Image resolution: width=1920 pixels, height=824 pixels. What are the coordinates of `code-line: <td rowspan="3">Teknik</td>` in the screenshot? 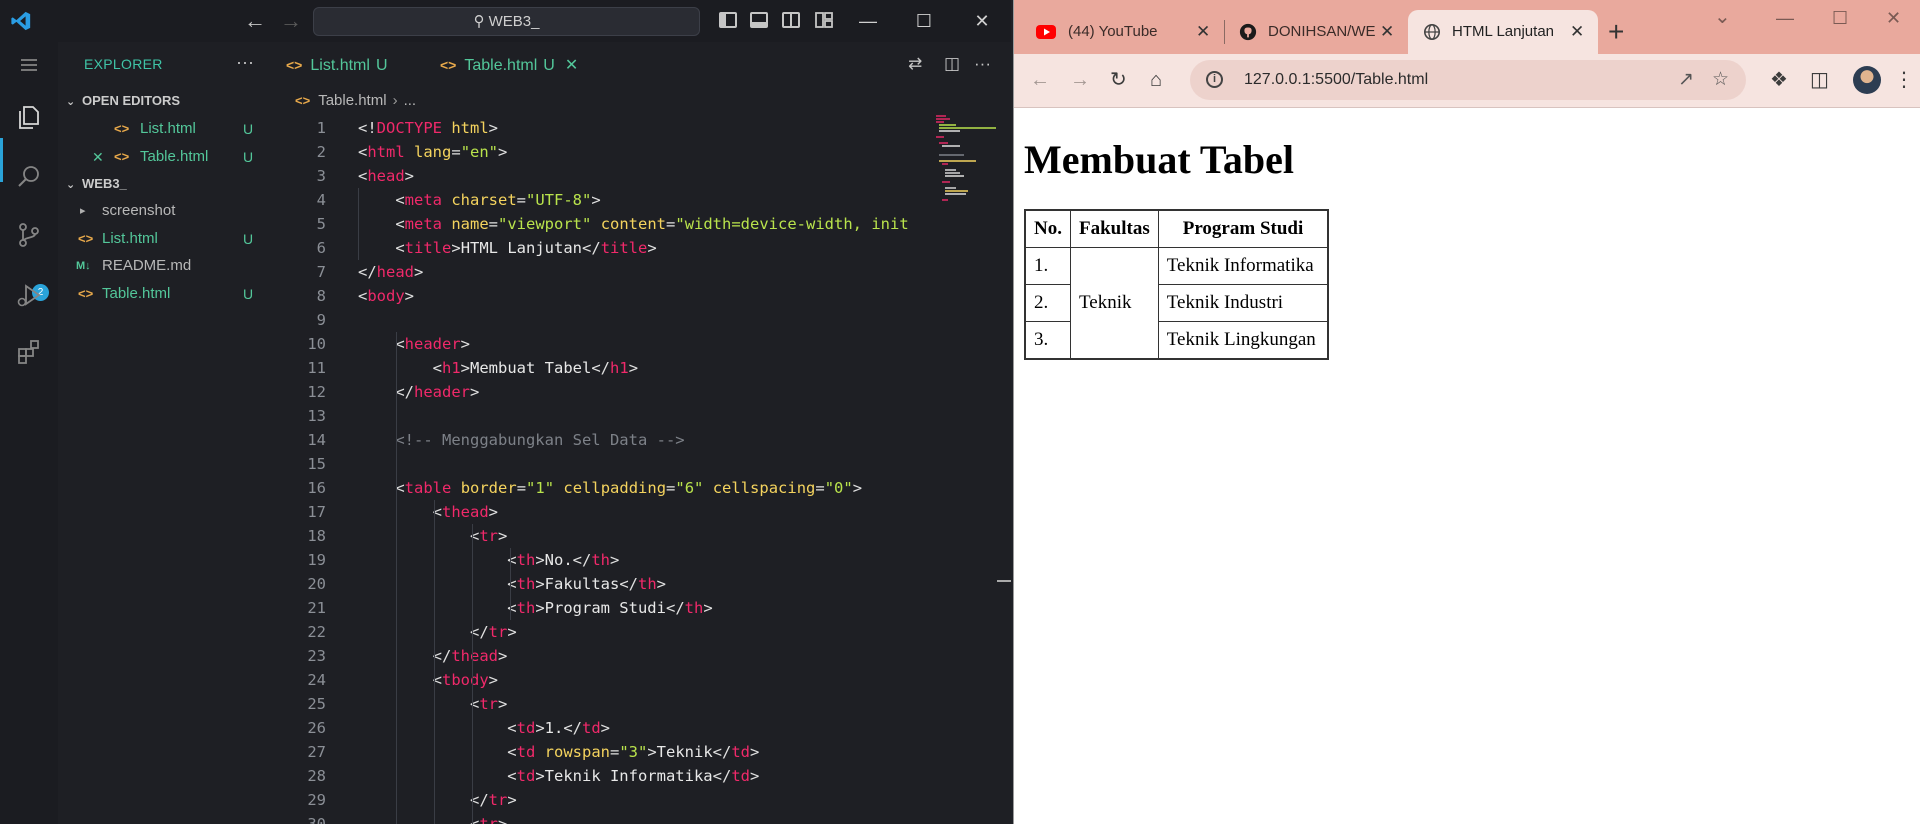 It's located at (558, 752).